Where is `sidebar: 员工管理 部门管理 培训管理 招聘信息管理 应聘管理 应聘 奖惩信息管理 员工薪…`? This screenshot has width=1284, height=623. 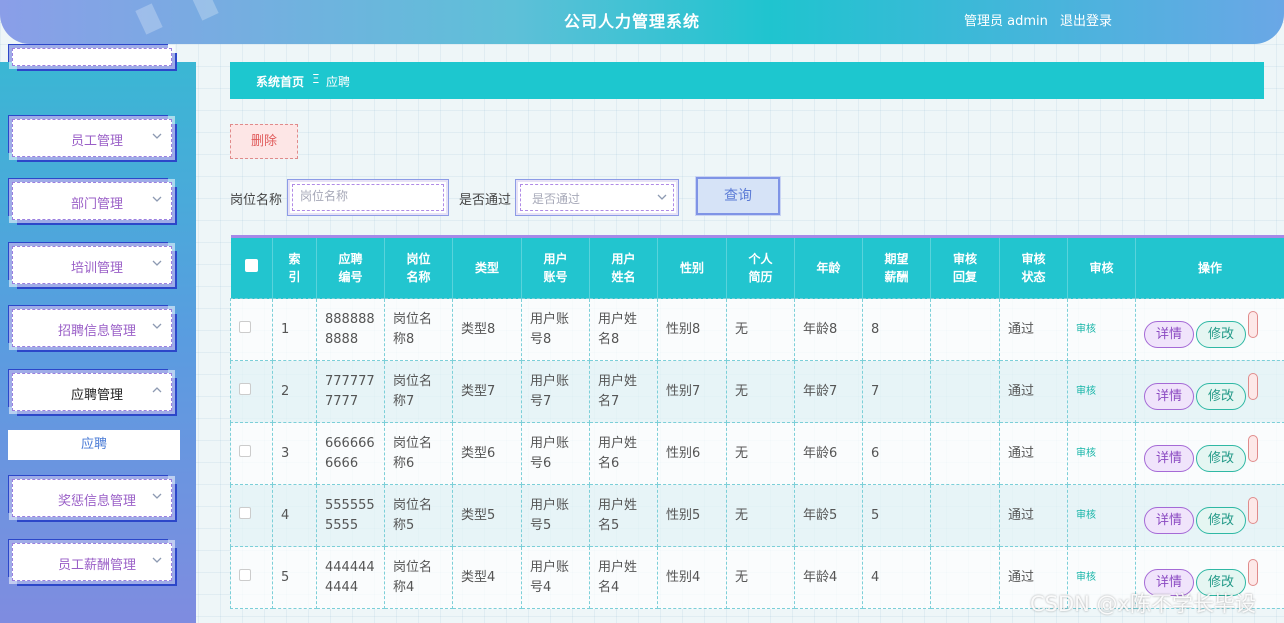 sidebar: 员工管理 部门管理 培训管理 招聘信息管理 应聘管理 应聘 奖惩信息管理 员工薪… is located at coordinates (98, 334).